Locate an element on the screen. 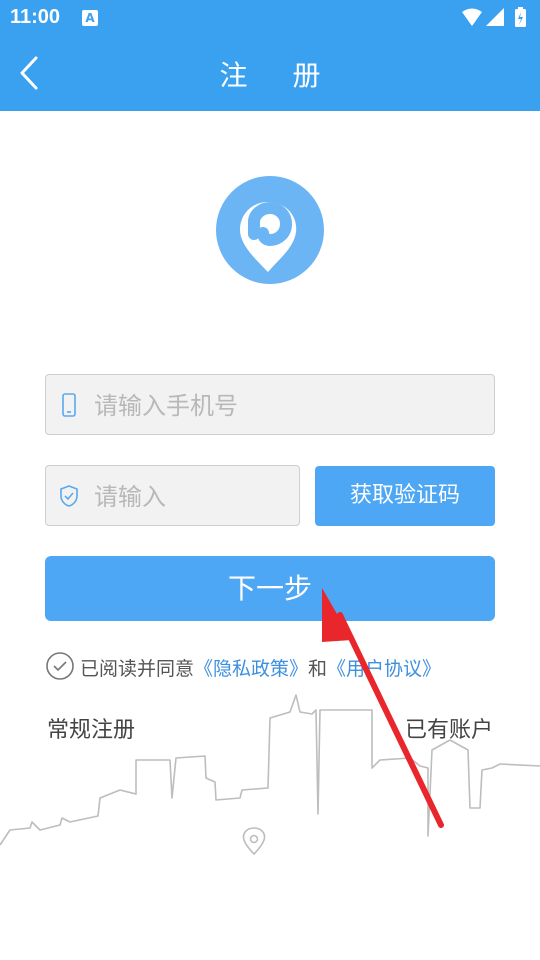  get-code-button: 获取验证码 is located at coordinates (405, 496).